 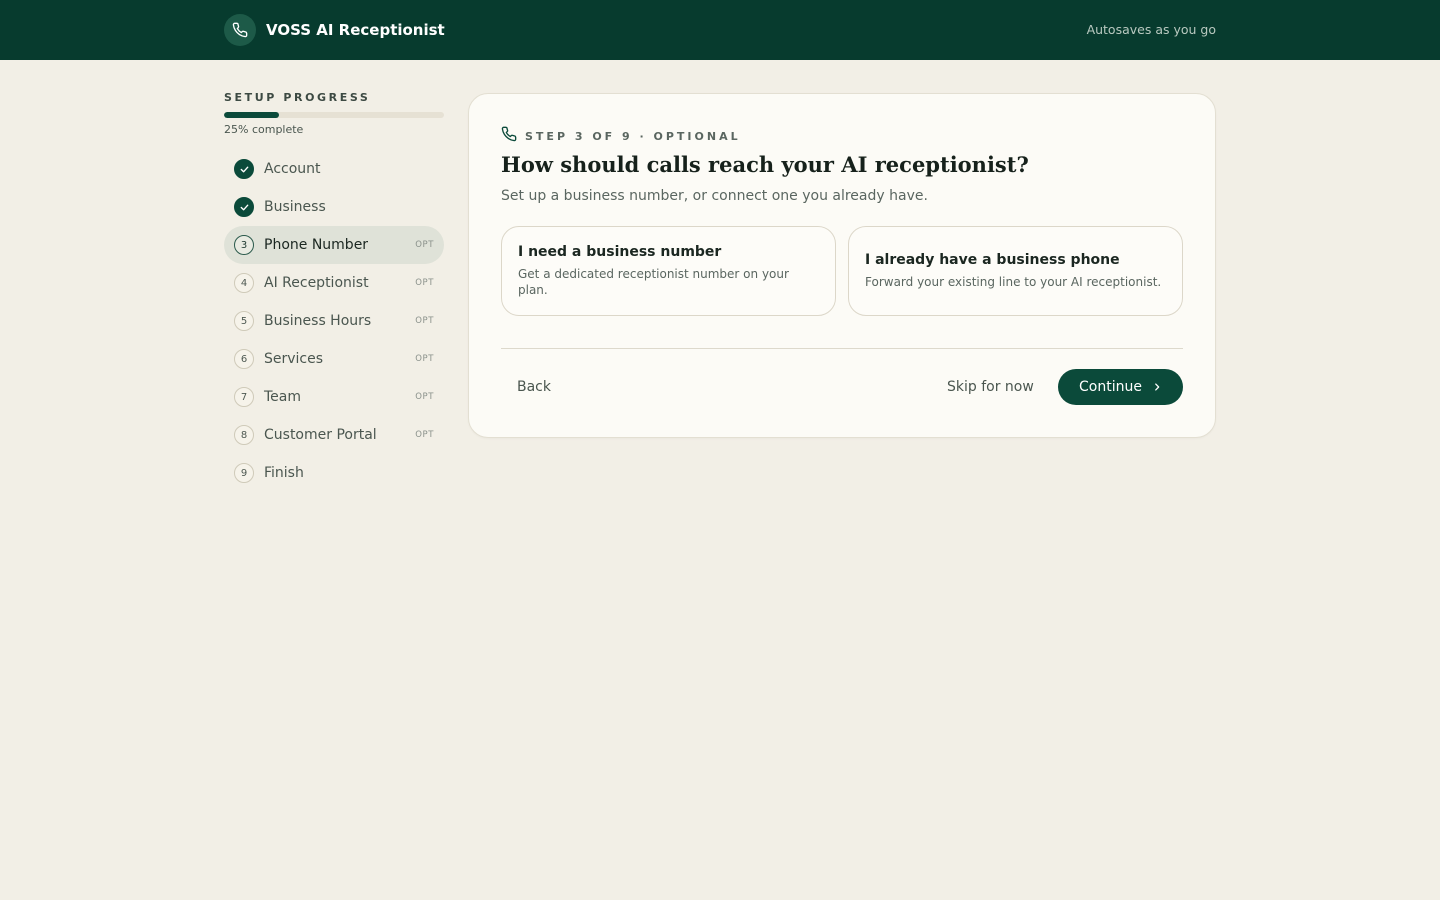 I want to click on back-button: Back, so click(x=534, y=387).